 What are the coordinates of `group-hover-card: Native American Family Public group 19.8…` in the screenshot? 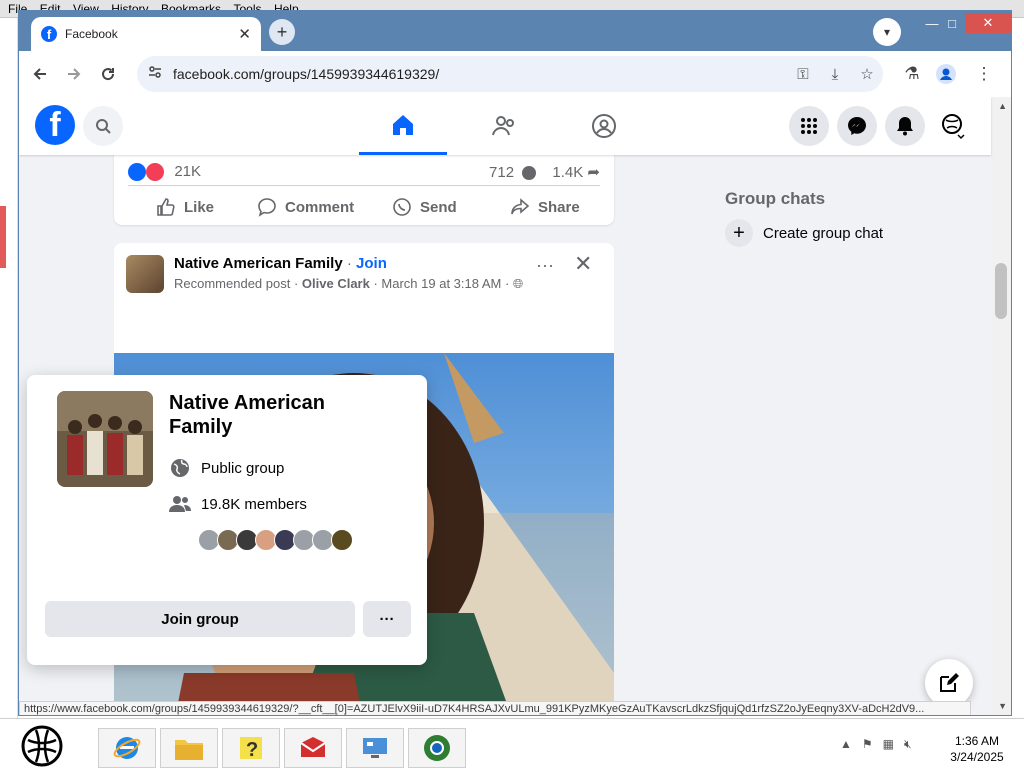 It's located at (227, 520).